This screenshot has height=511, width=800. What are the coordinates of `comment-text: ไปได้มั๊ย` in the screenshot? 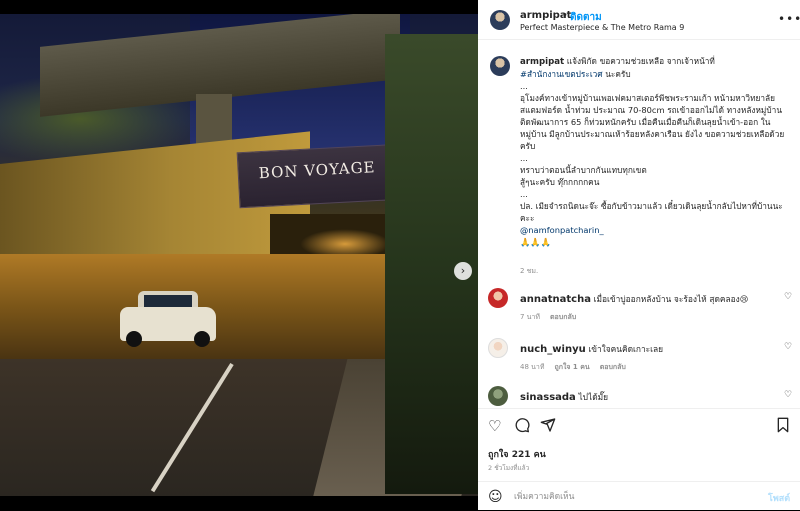 It's located at (592, 397).